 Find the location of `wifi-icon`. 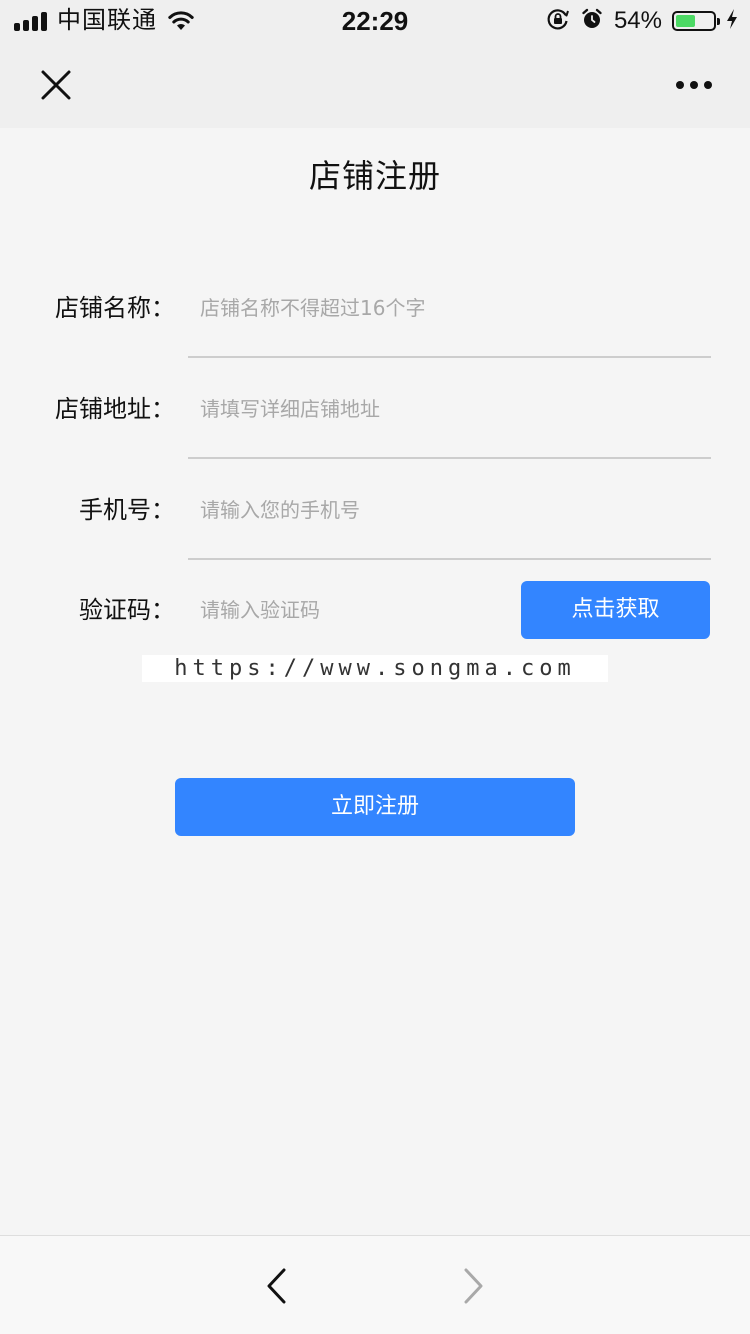

wifi-icon is located at coordinates (181, 21).